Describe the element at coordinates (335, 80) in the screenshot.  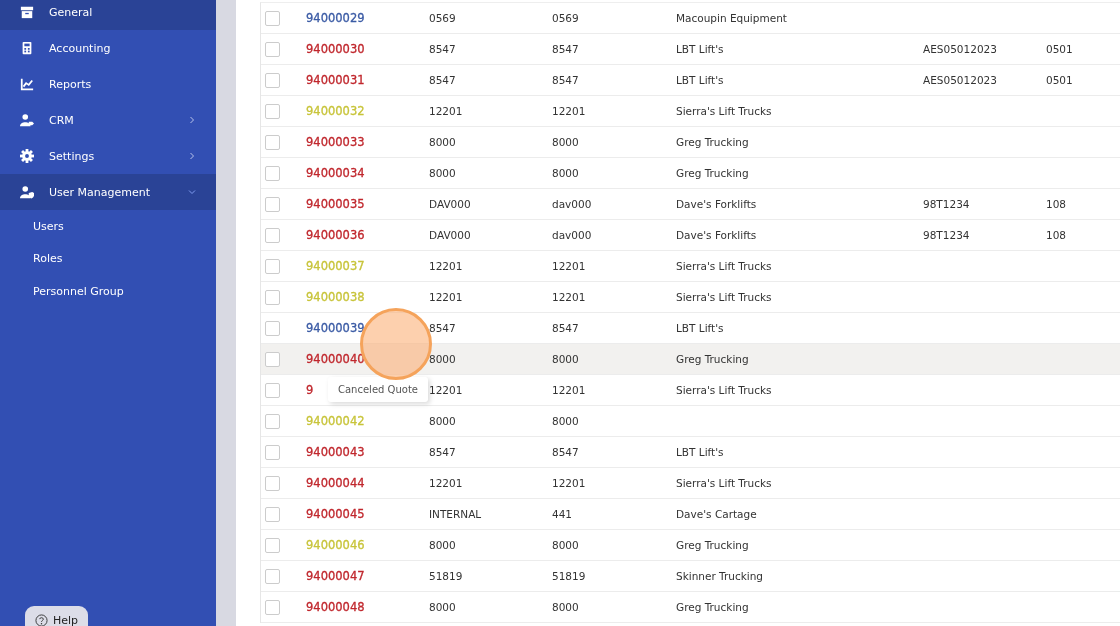
I see `quote-number-link: 94000031` at that location.